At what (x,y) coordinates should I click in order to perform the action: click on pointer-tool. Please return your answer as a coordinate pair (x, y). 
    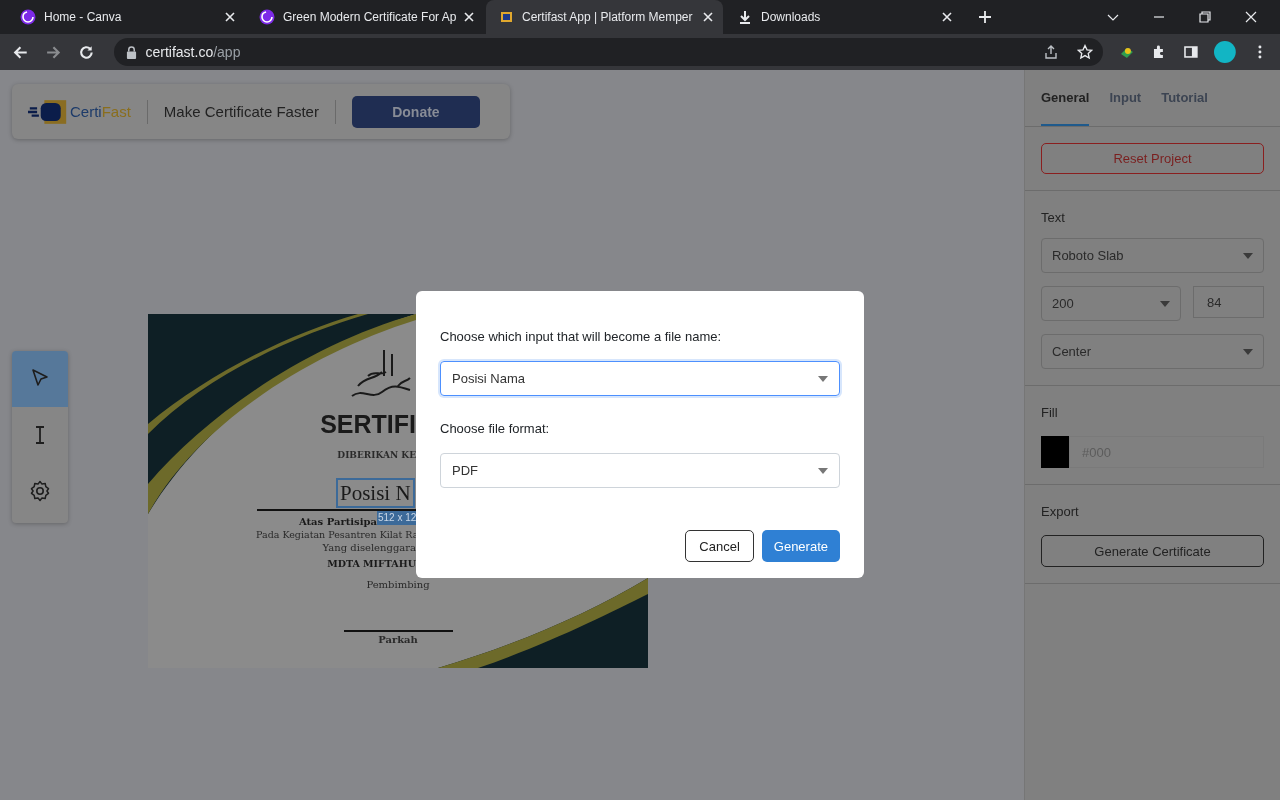
    Looking at the image, I should click on (40, 379).